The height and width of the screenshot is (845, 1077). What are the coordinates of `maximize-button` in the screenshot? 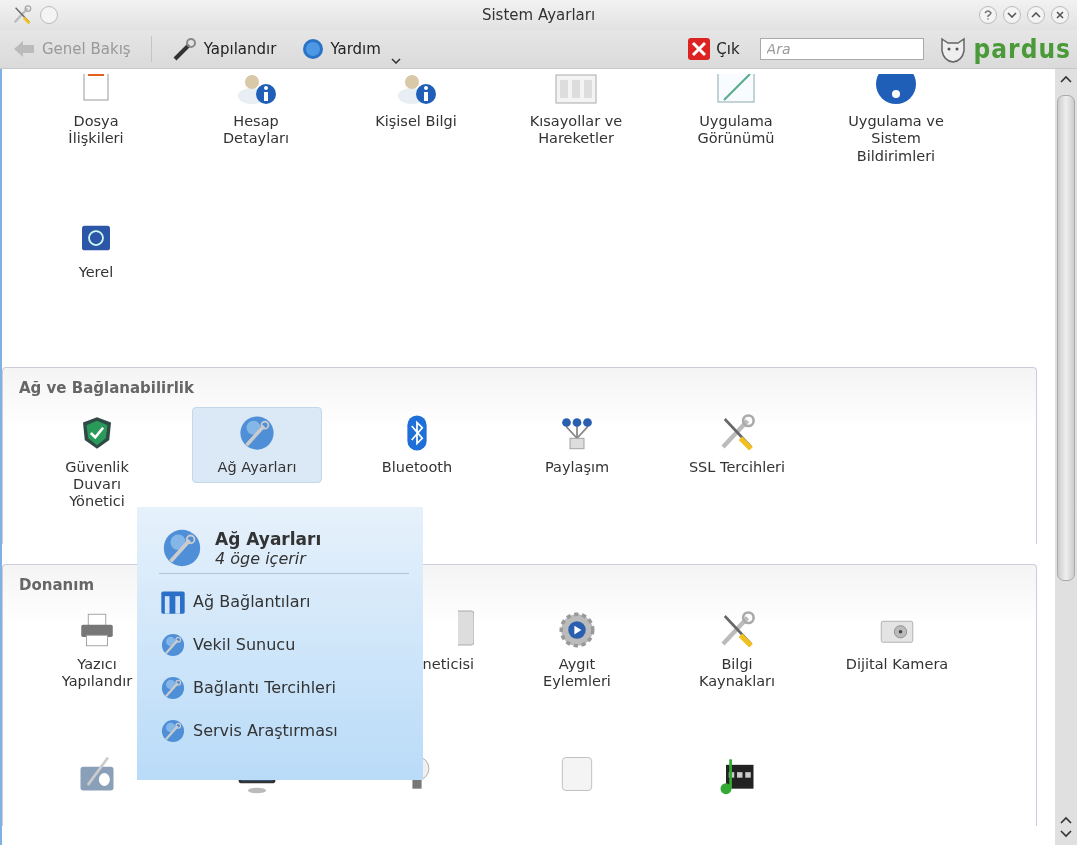 It's located at (1036, 15).